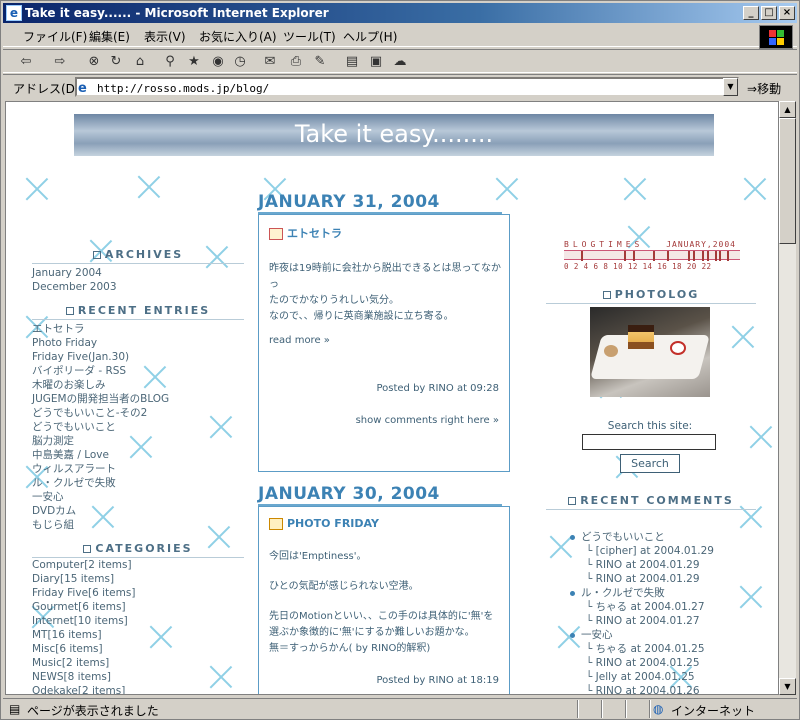 The image size is (800, 720). Describe the element at coordinates (751, 13) in the screenshot. I see `minimize-button: _` at that location.